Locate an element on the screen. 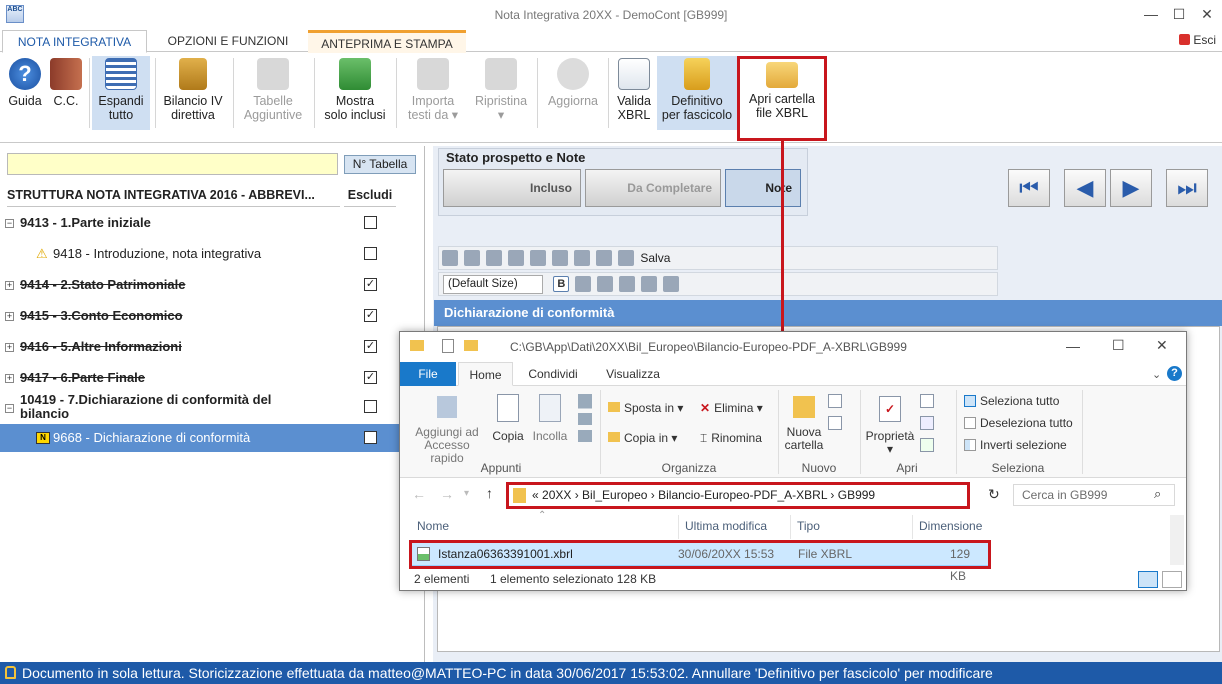 The image size is (1222, 684). font-grow-icon is located at coordinates (627, 284).